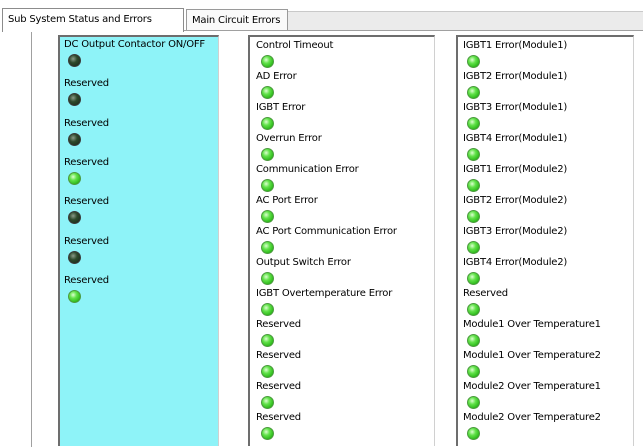 Image resolution: width=643 pixels, height=447 pixels. What do you see at coordinates (303, 262) in the screenshot?
I see `indicator-label: Output Switch Error` at bounding box center [303, 262].